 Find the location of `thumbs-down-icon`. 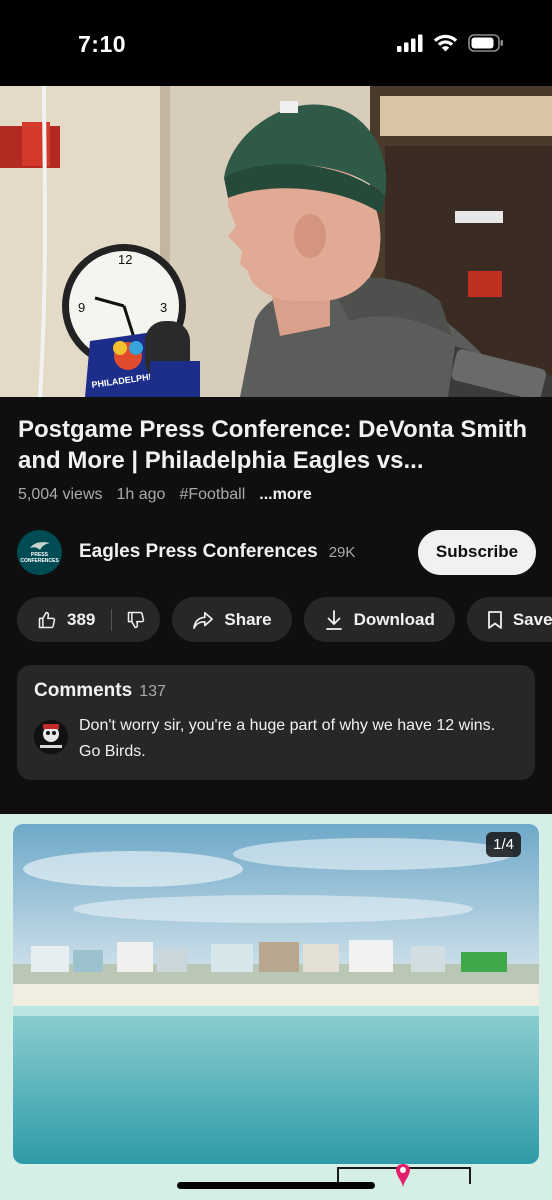

thumbs-down-icon is located at coordinates (136, 620).